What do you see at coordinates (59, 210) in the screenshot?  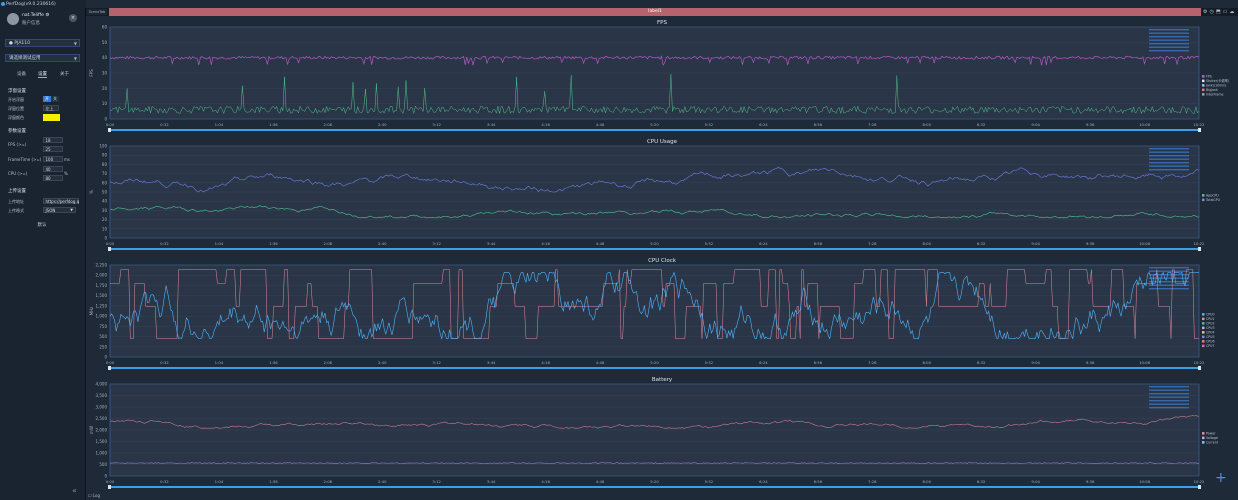 I see `upload-format-select: JSON ▼` at bounding box center [59, 210].